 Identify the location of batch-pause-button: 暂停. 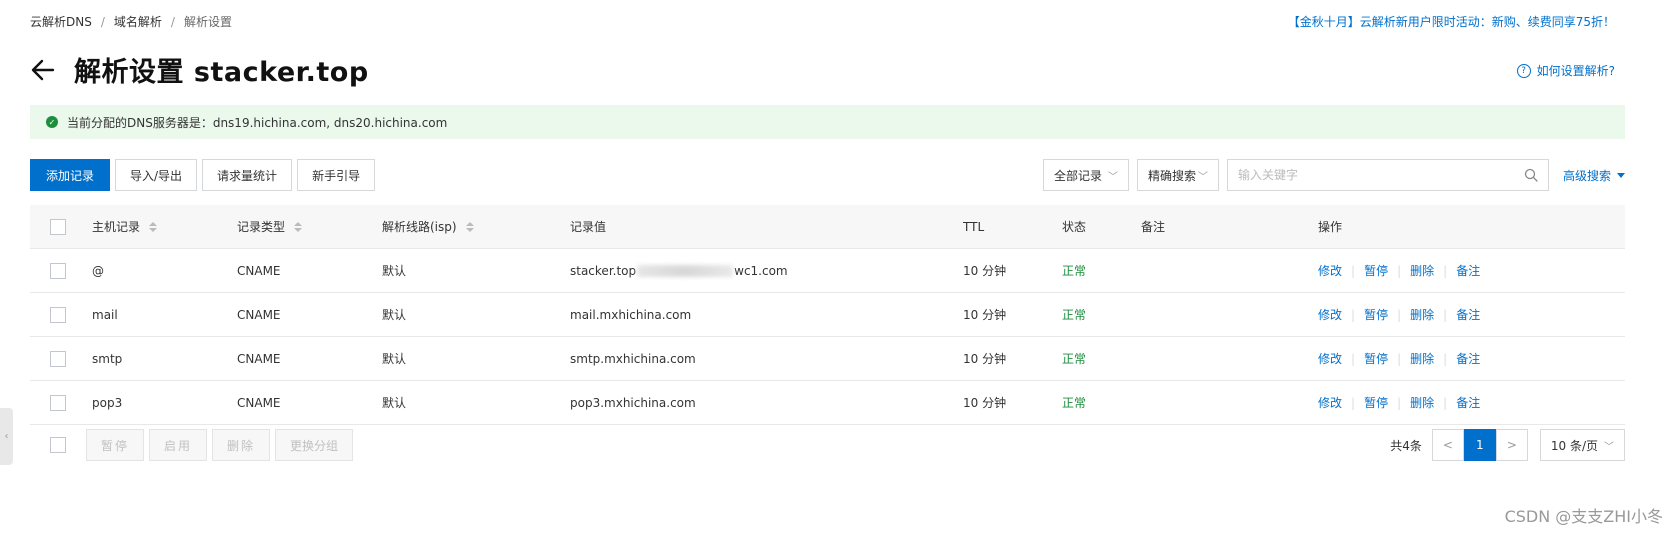
(115, 445).